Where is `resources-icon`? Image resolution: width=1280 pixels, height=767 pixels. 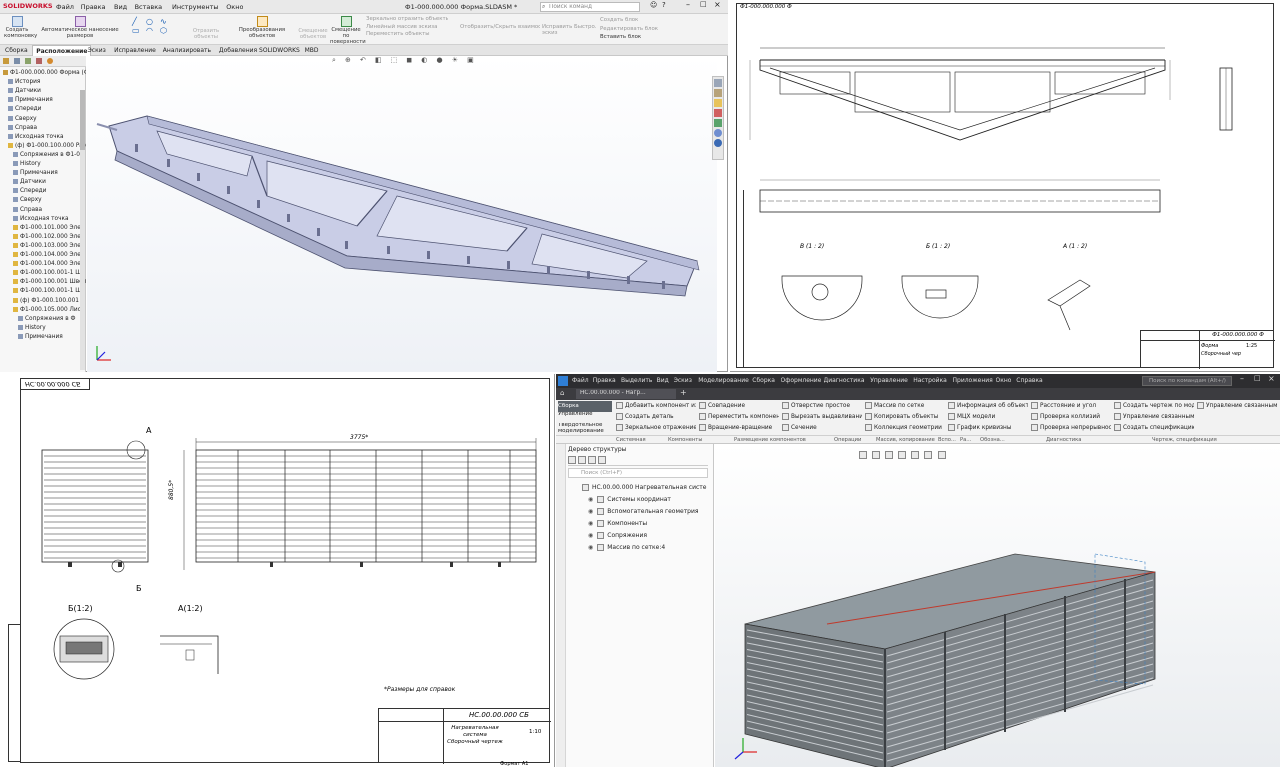 resources-icon is located at coordinates (718, 83).